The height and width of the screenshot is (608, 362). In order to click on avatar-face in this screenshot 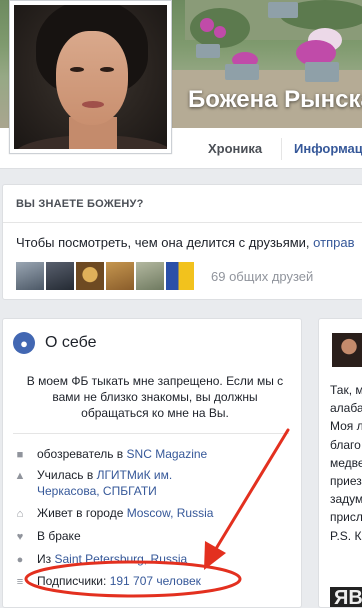, I will do `click(92, 78)`.